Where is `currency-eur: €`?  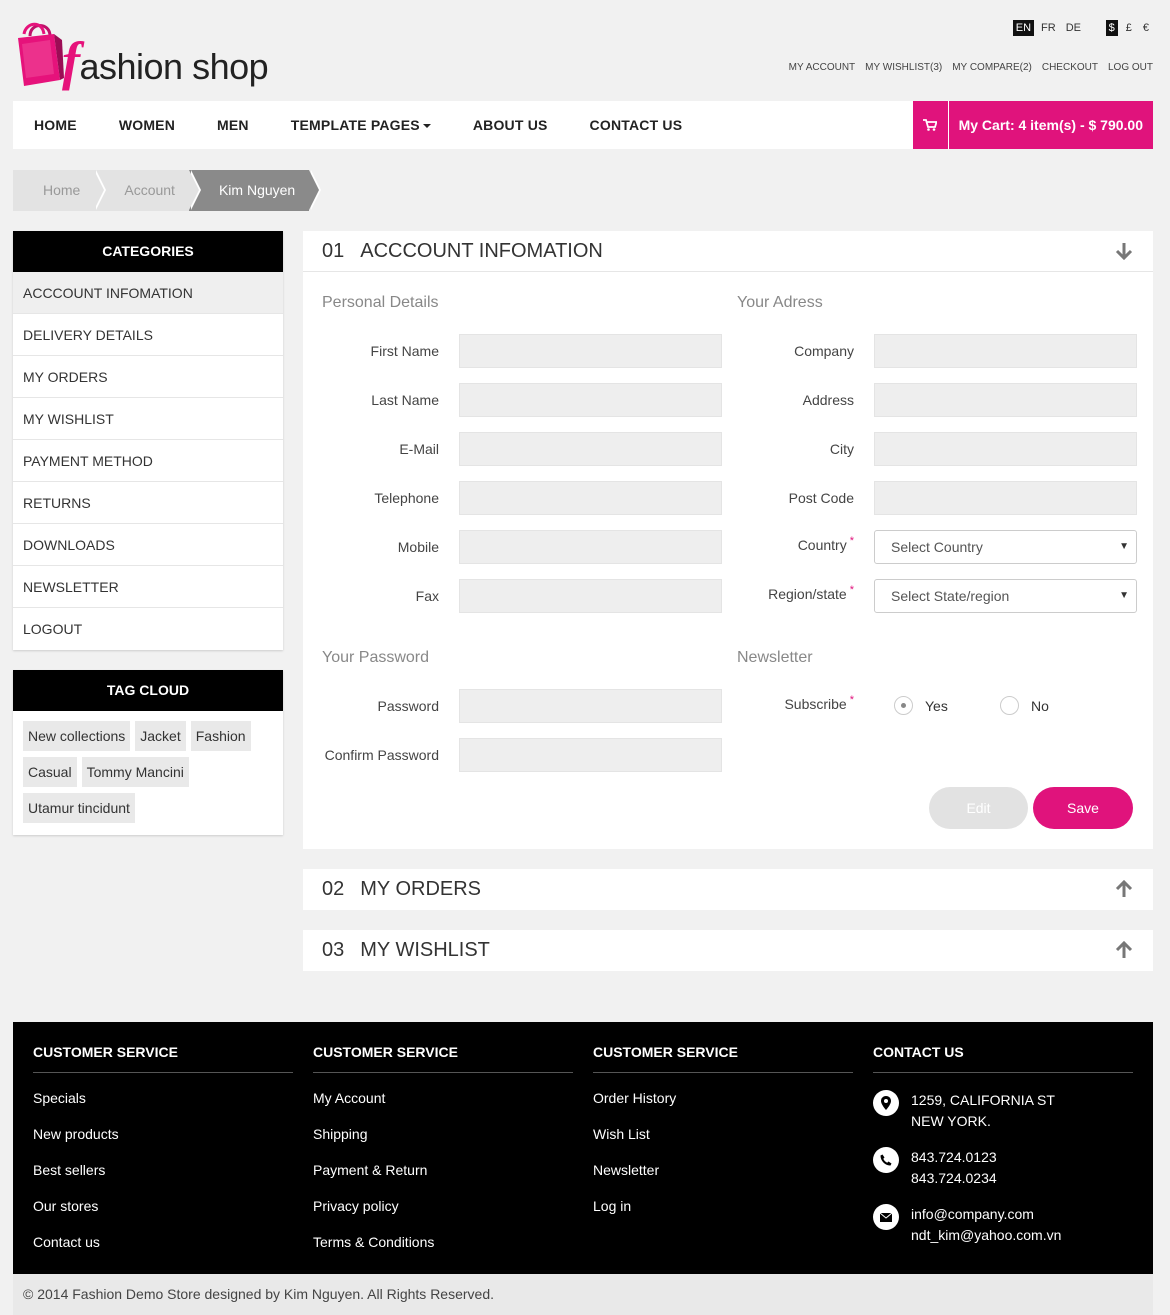 currency-eur: € is located at coordinates (1146, 28).